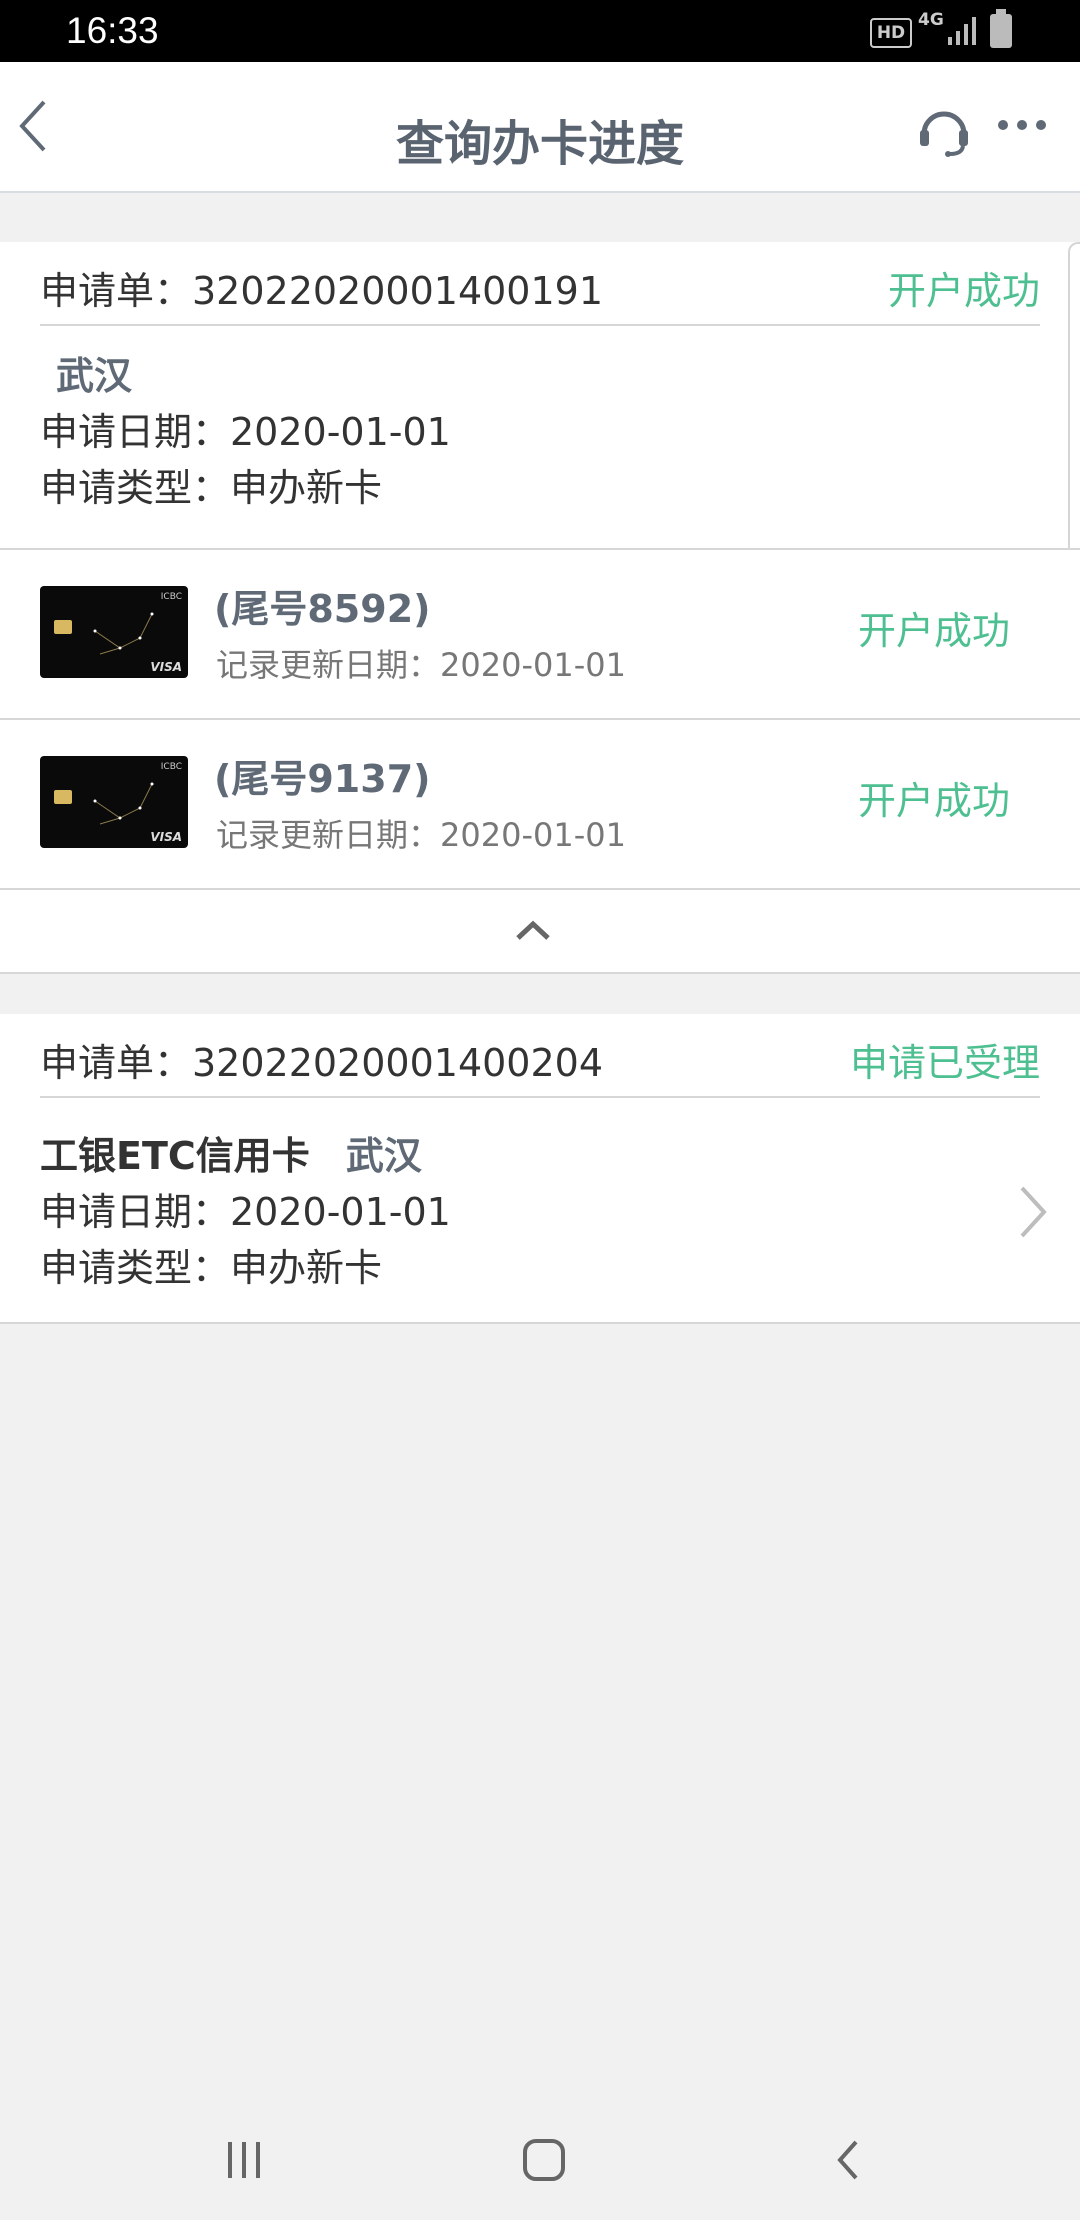 This screenshot has height=2220, width=1080. What do you see at coordinates (944, 130) in the screenshot?
I see `headset-icon` at bounding box center [944, 130].